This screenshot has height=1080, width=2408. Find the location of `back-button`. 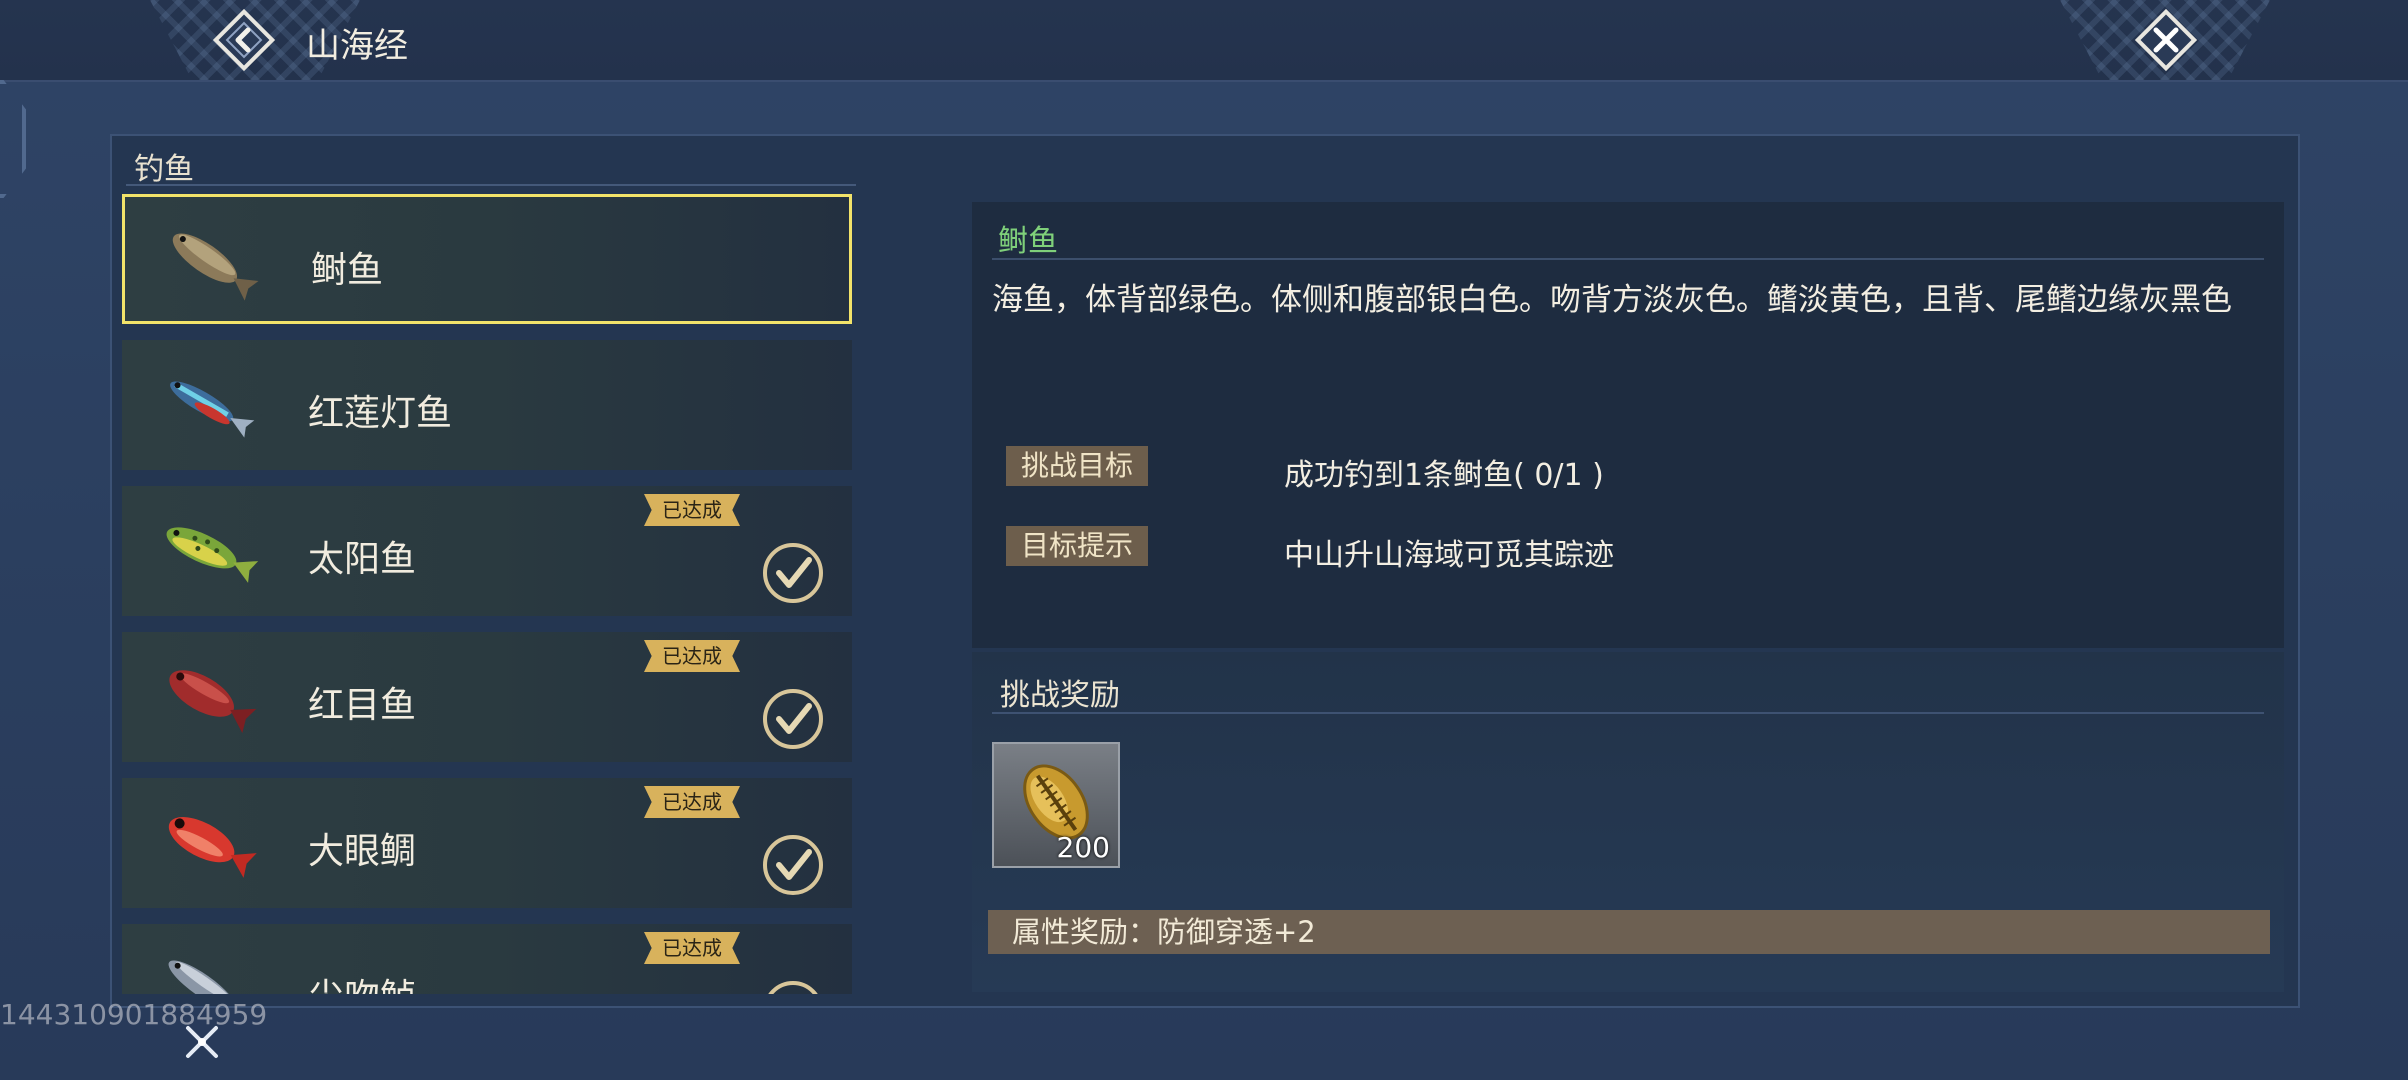

back-button is located at coordinates (244, 40).